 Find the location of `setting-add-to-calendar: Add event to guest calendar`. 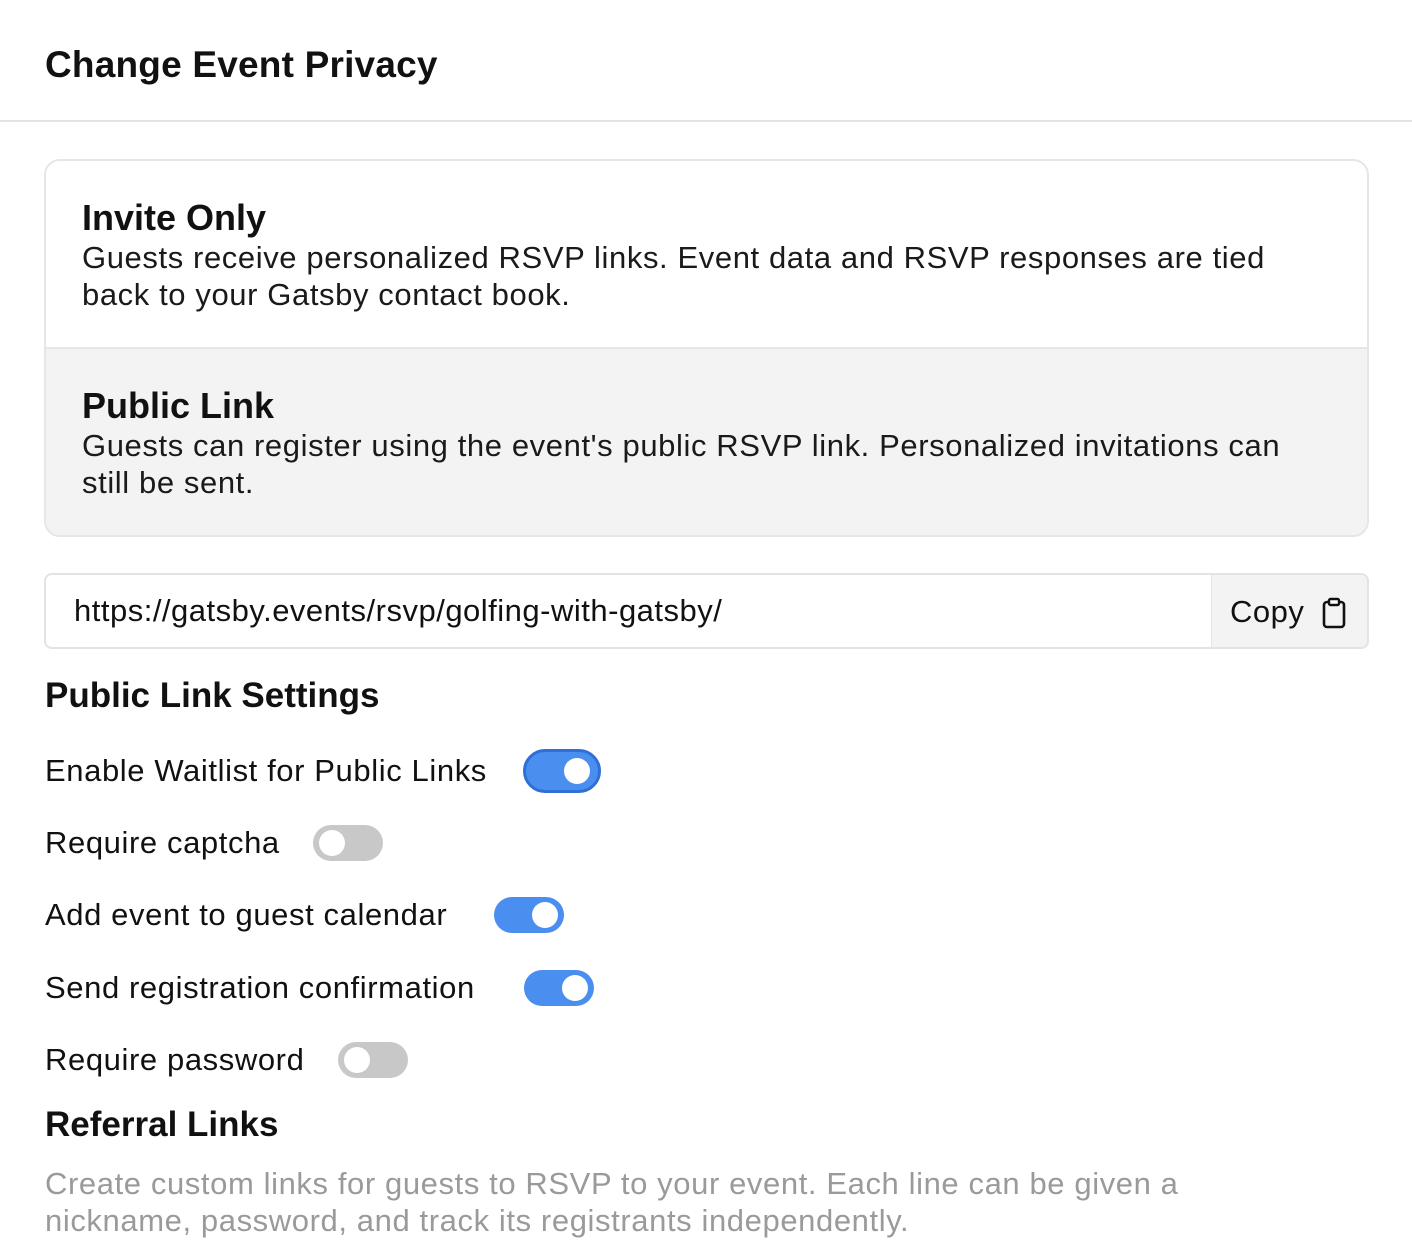

setting-add-to-calendar: Add event to guest calendar is located at coordinates (306, 915).